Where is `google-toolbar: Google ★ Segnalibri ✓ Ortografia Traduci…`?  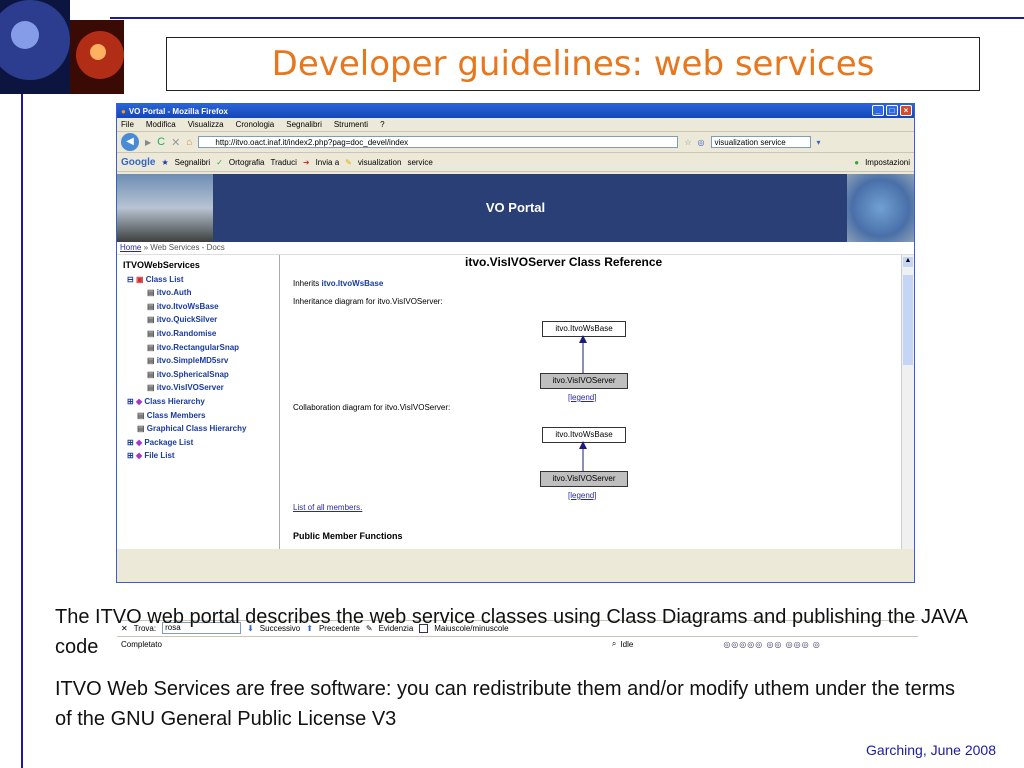 google-toolbar: Google ★ Segnalibri ✓ Ortografia Traduci… is located at coordinates (515, 162).